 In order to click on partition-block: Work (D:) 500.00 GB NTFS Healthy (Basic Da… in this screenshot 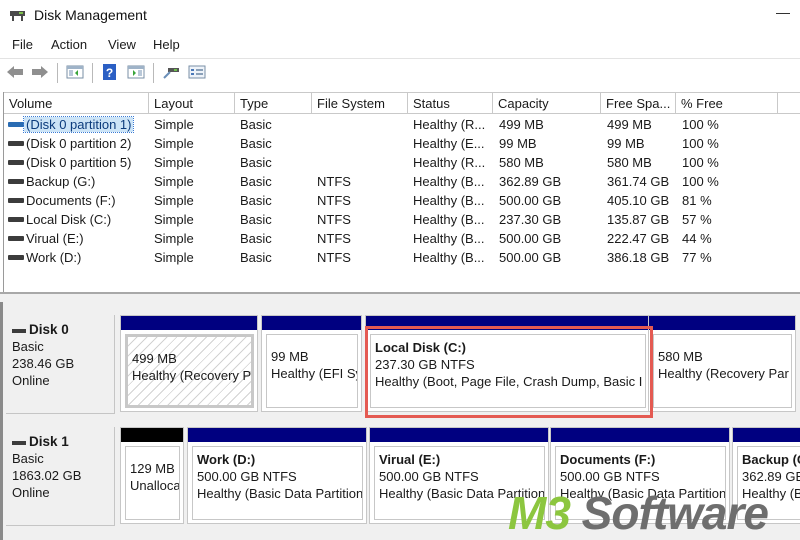, I will do `click(277, 475)`.